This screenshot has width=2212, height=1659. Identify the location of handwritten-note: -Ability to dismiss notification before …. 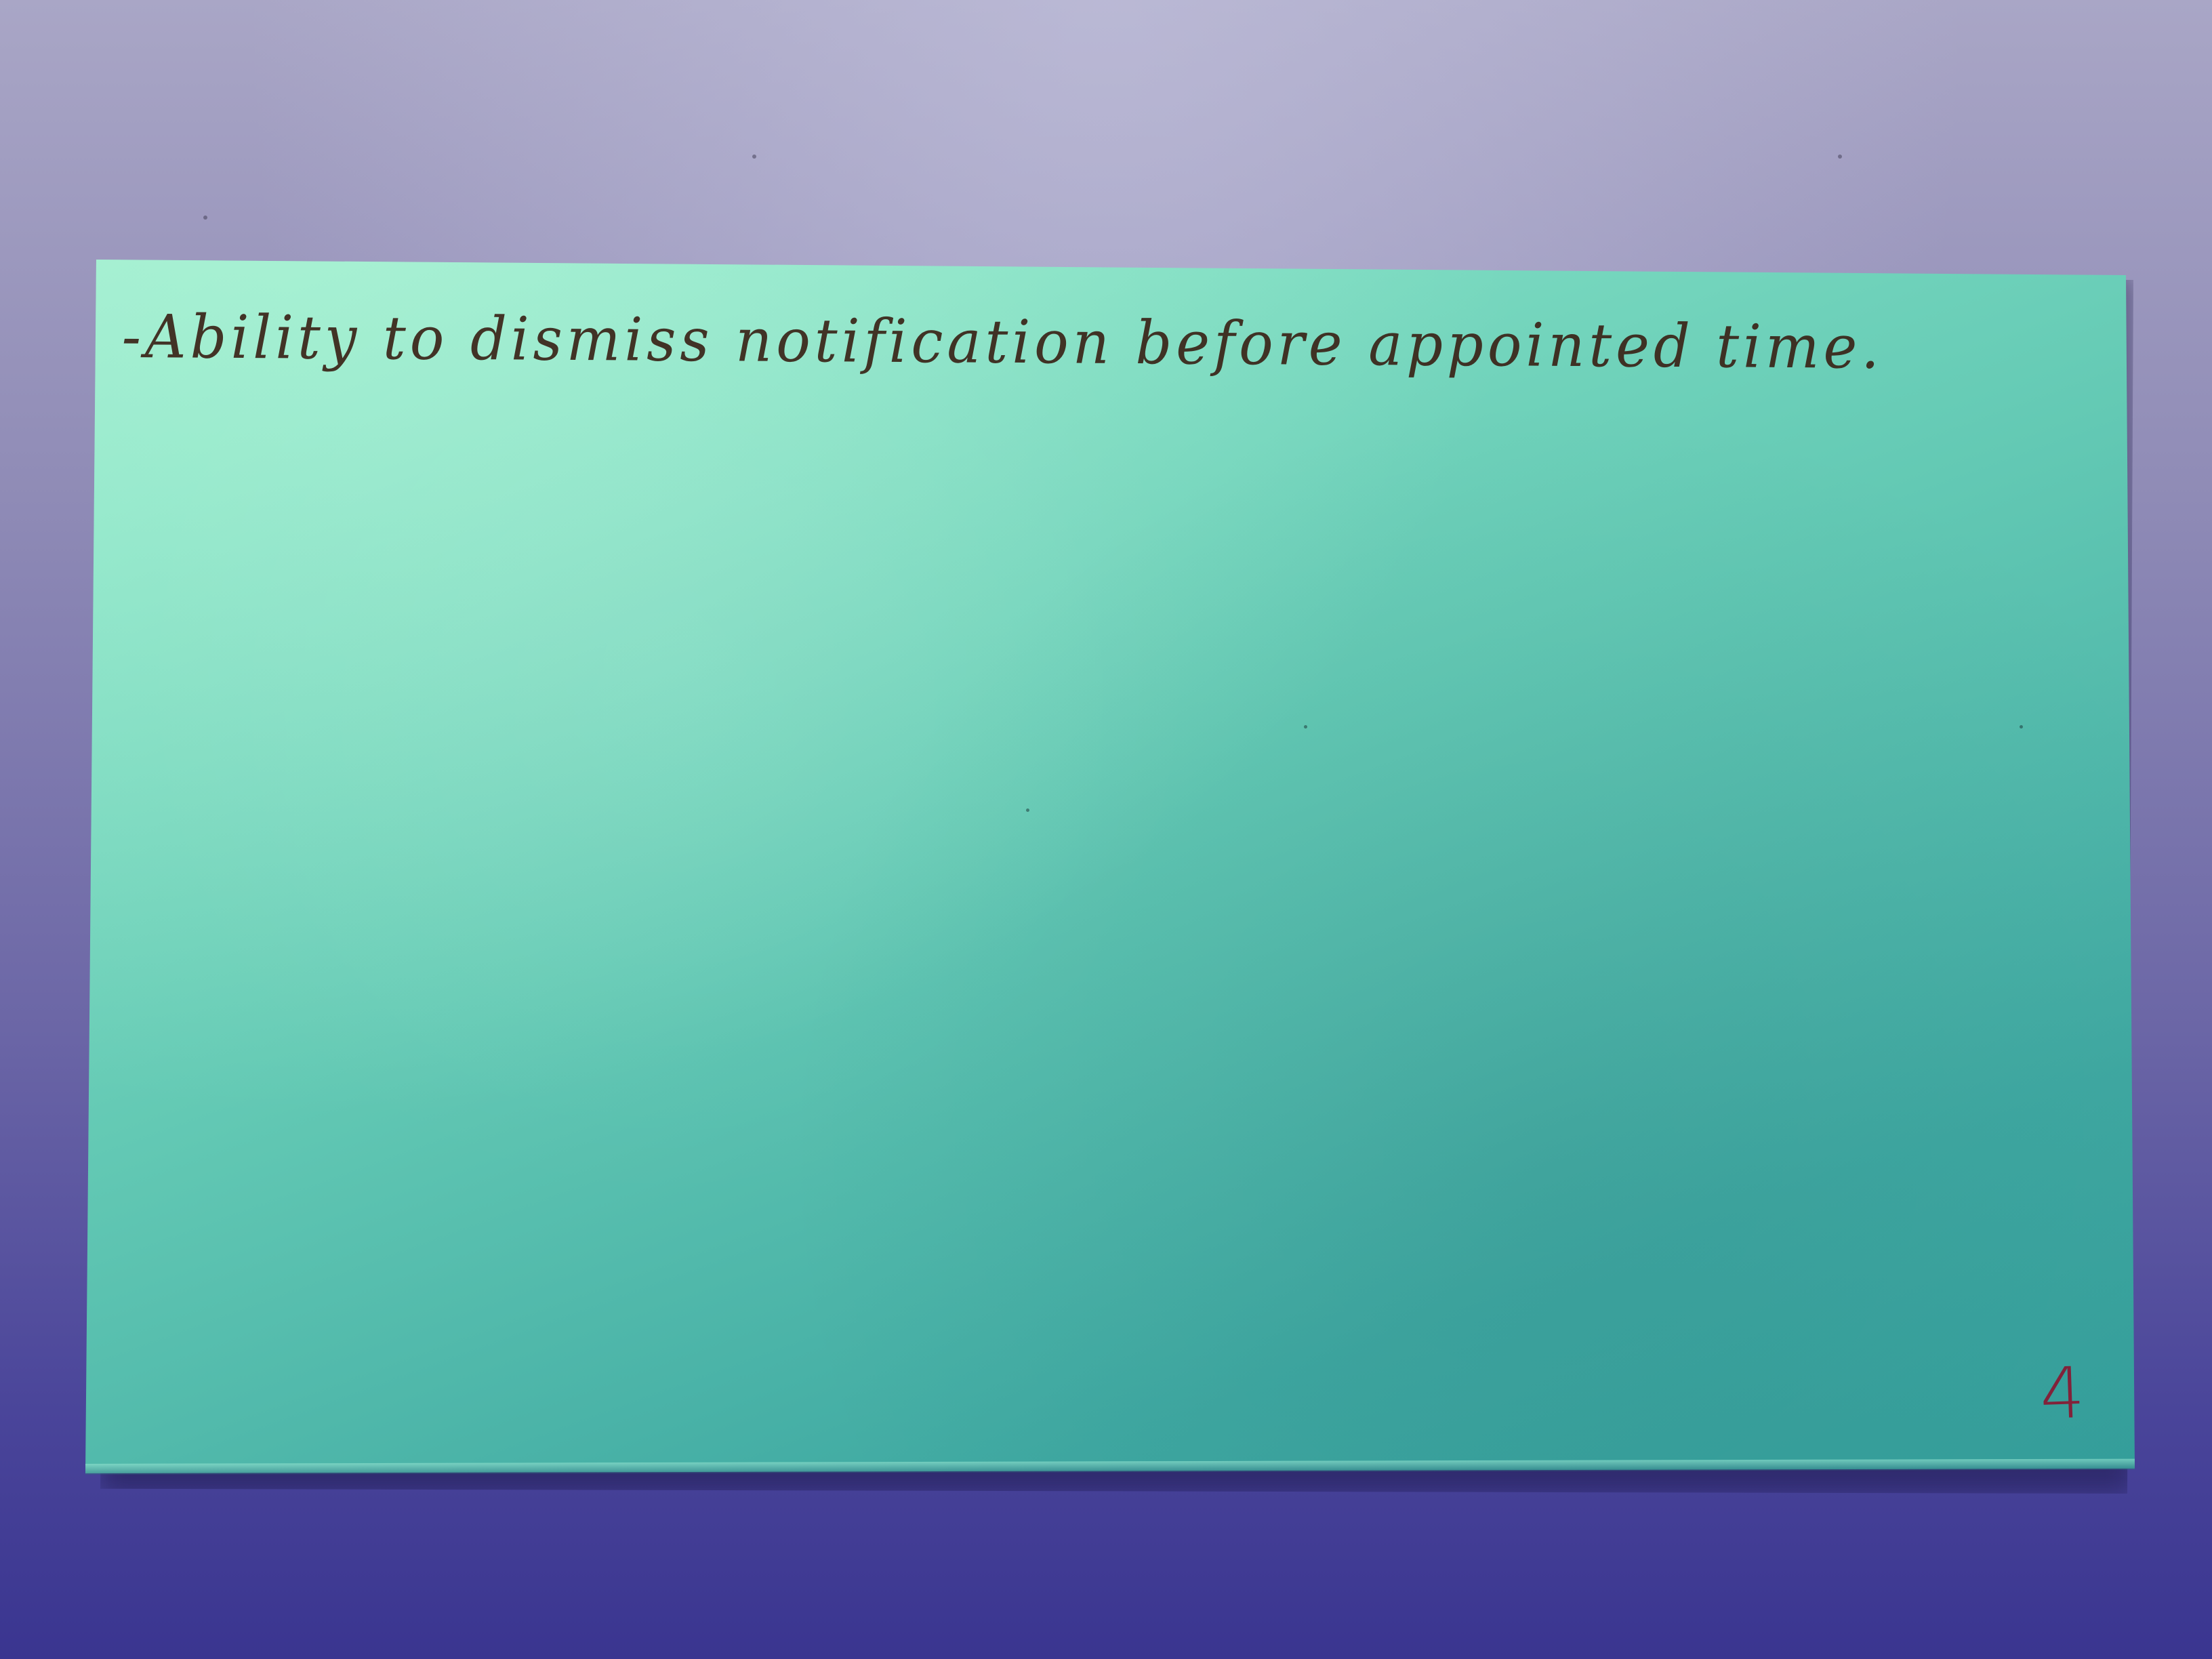
(1002, 342).